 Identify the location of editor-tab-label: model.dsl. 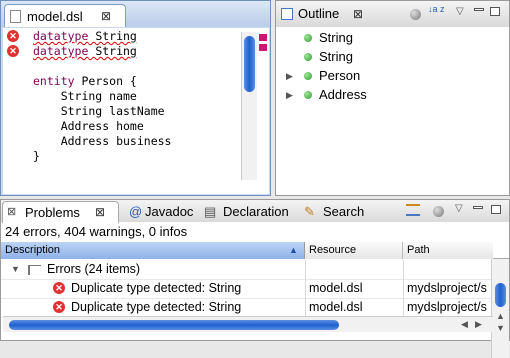
(55, 16).